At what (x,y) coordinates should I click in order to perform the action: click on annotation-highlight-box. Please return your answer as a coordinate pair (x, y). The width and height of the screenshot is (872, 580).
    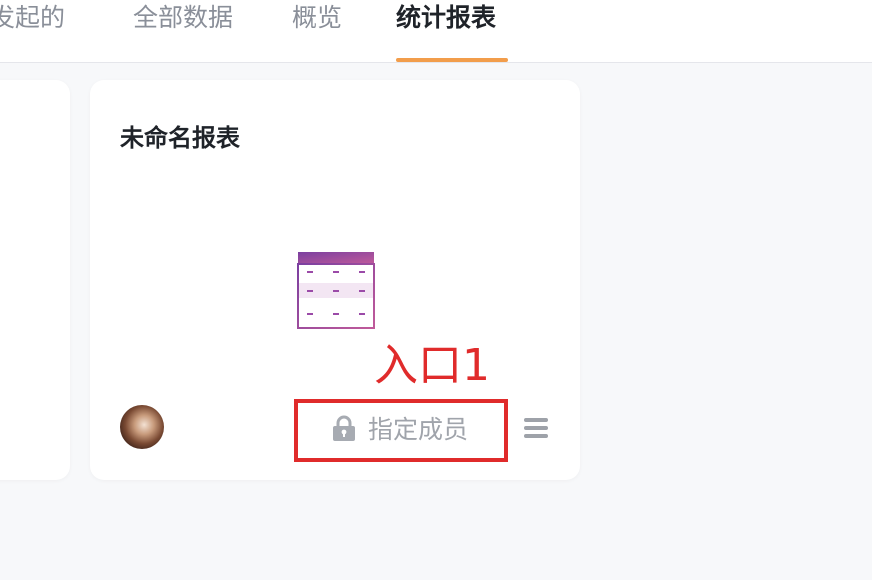
    Looking at the image, I should click on (401, 430).